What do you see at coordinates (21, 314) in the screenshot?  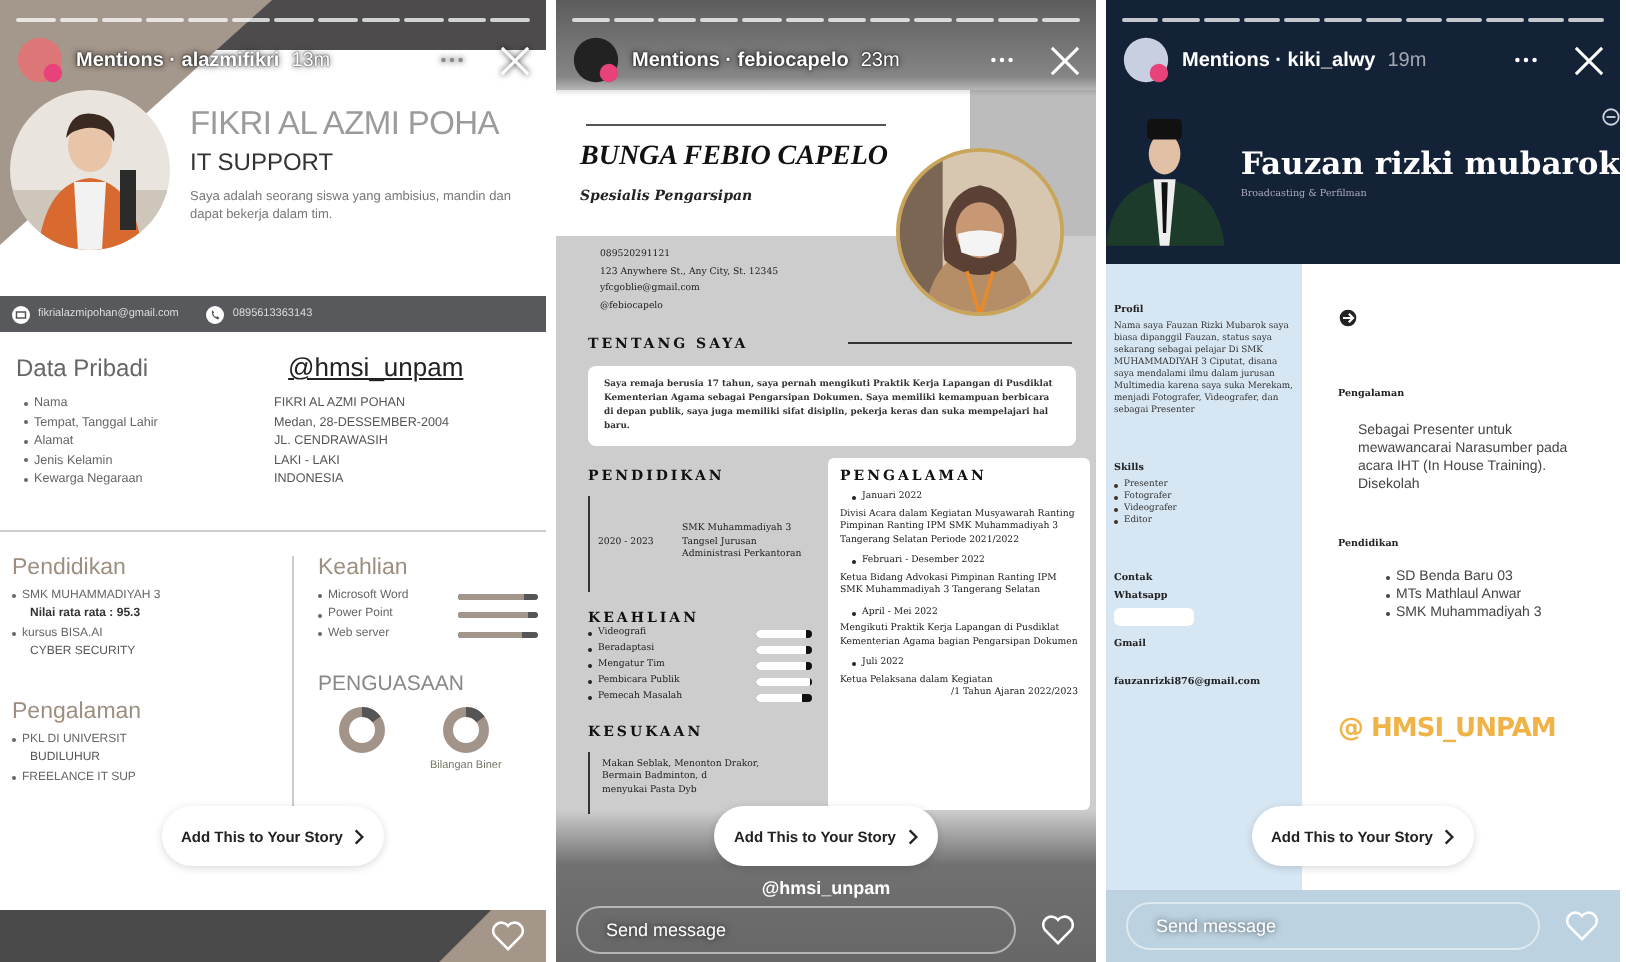 I see `email-icon` at bounding box center [21, 314].